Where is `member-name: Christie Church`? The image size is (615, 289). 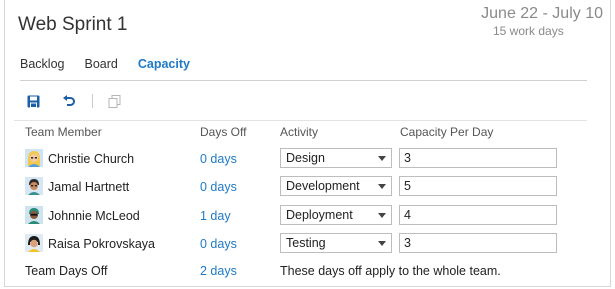 member-name: Christie Church is located at coordinates (91, 159).